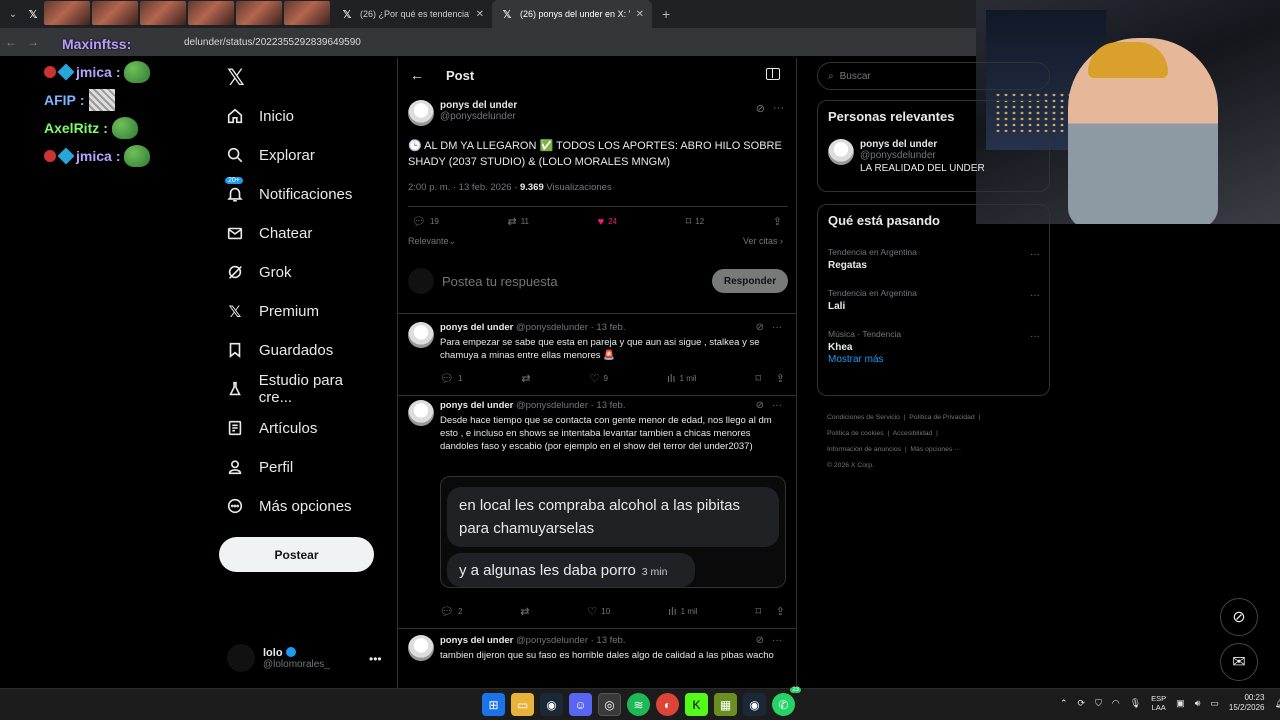  Describe the element at coordinates (577, 281) in the screenshot. I see `reply-input` at that location.